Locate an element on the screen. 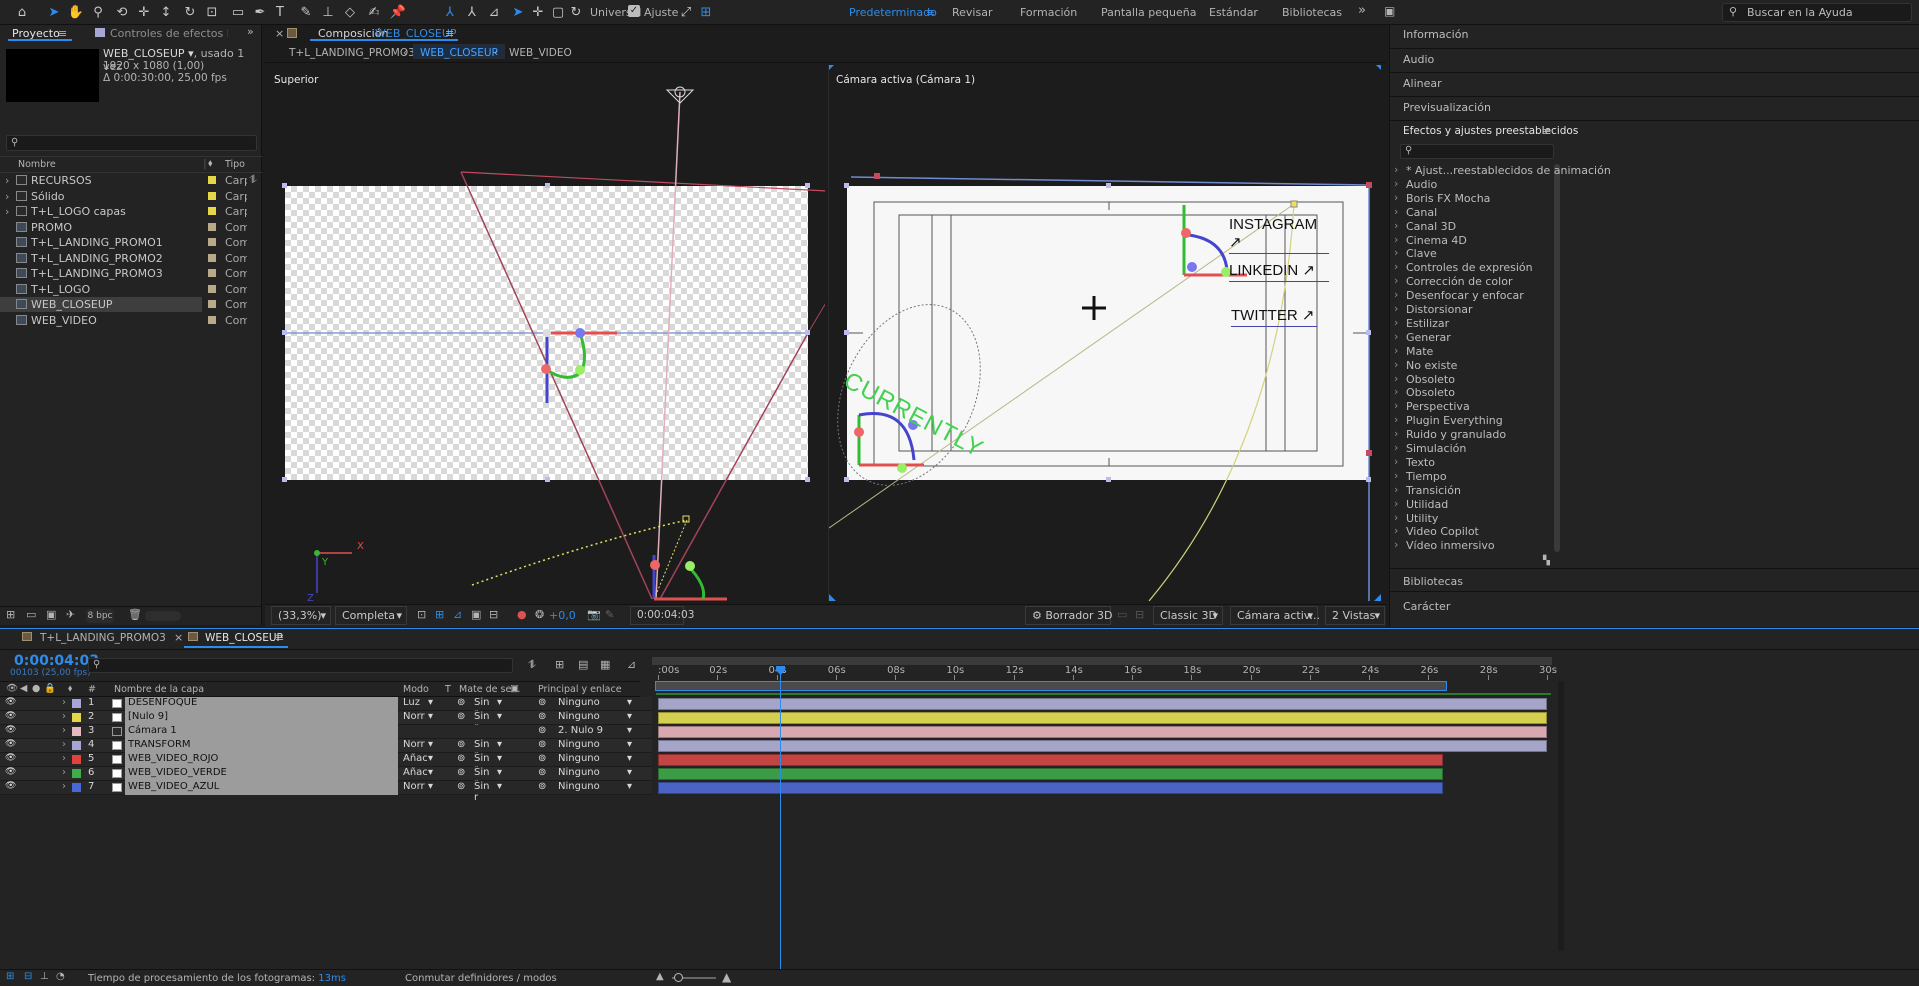 The image size is (1919, 986). interpret-footage-icon: ⊞ is located at coordinates (10, 614).